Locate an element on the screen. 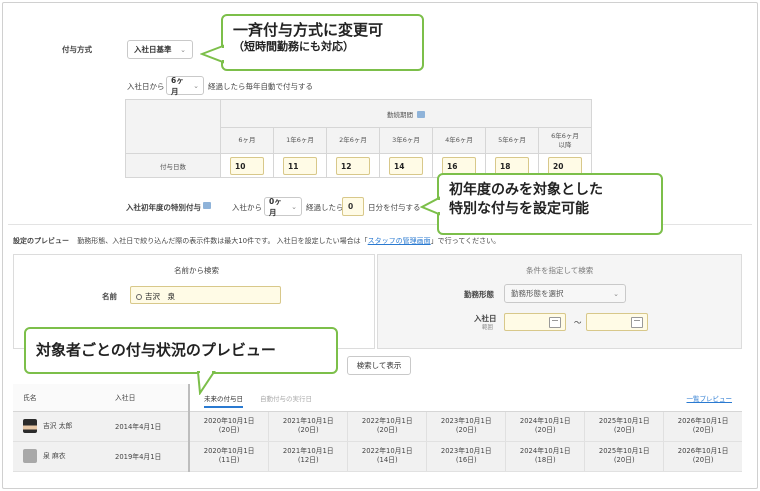  special-grant-days-input: 0 is located at coordinates (353, 206).